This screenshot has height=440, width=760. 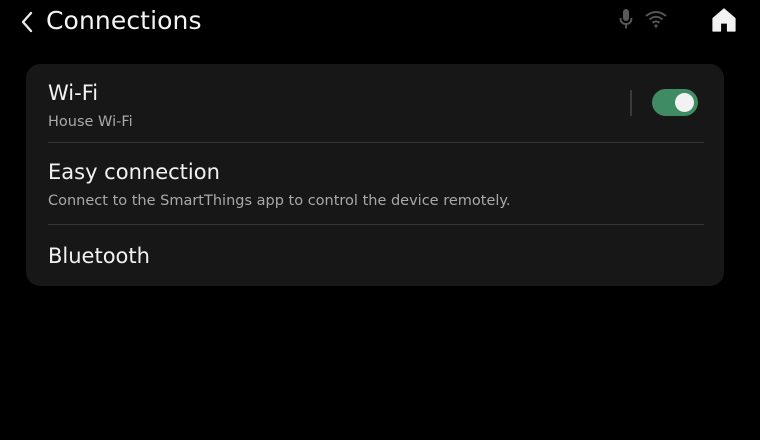 What do you see at coordinates (656, 19) in the screenshot?
I see `wifi-signal-icon` at bounding box center [656, 19].